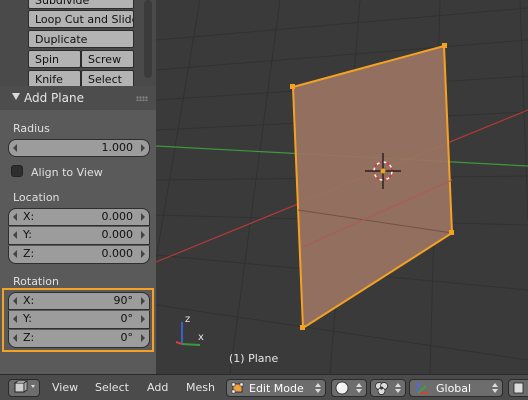 This screenshot has height=400, width=528. What do you see at coordinates (16, 96) in the screenshot?
I see `collapse-triangle-icon` at bounding box center [16, 96].